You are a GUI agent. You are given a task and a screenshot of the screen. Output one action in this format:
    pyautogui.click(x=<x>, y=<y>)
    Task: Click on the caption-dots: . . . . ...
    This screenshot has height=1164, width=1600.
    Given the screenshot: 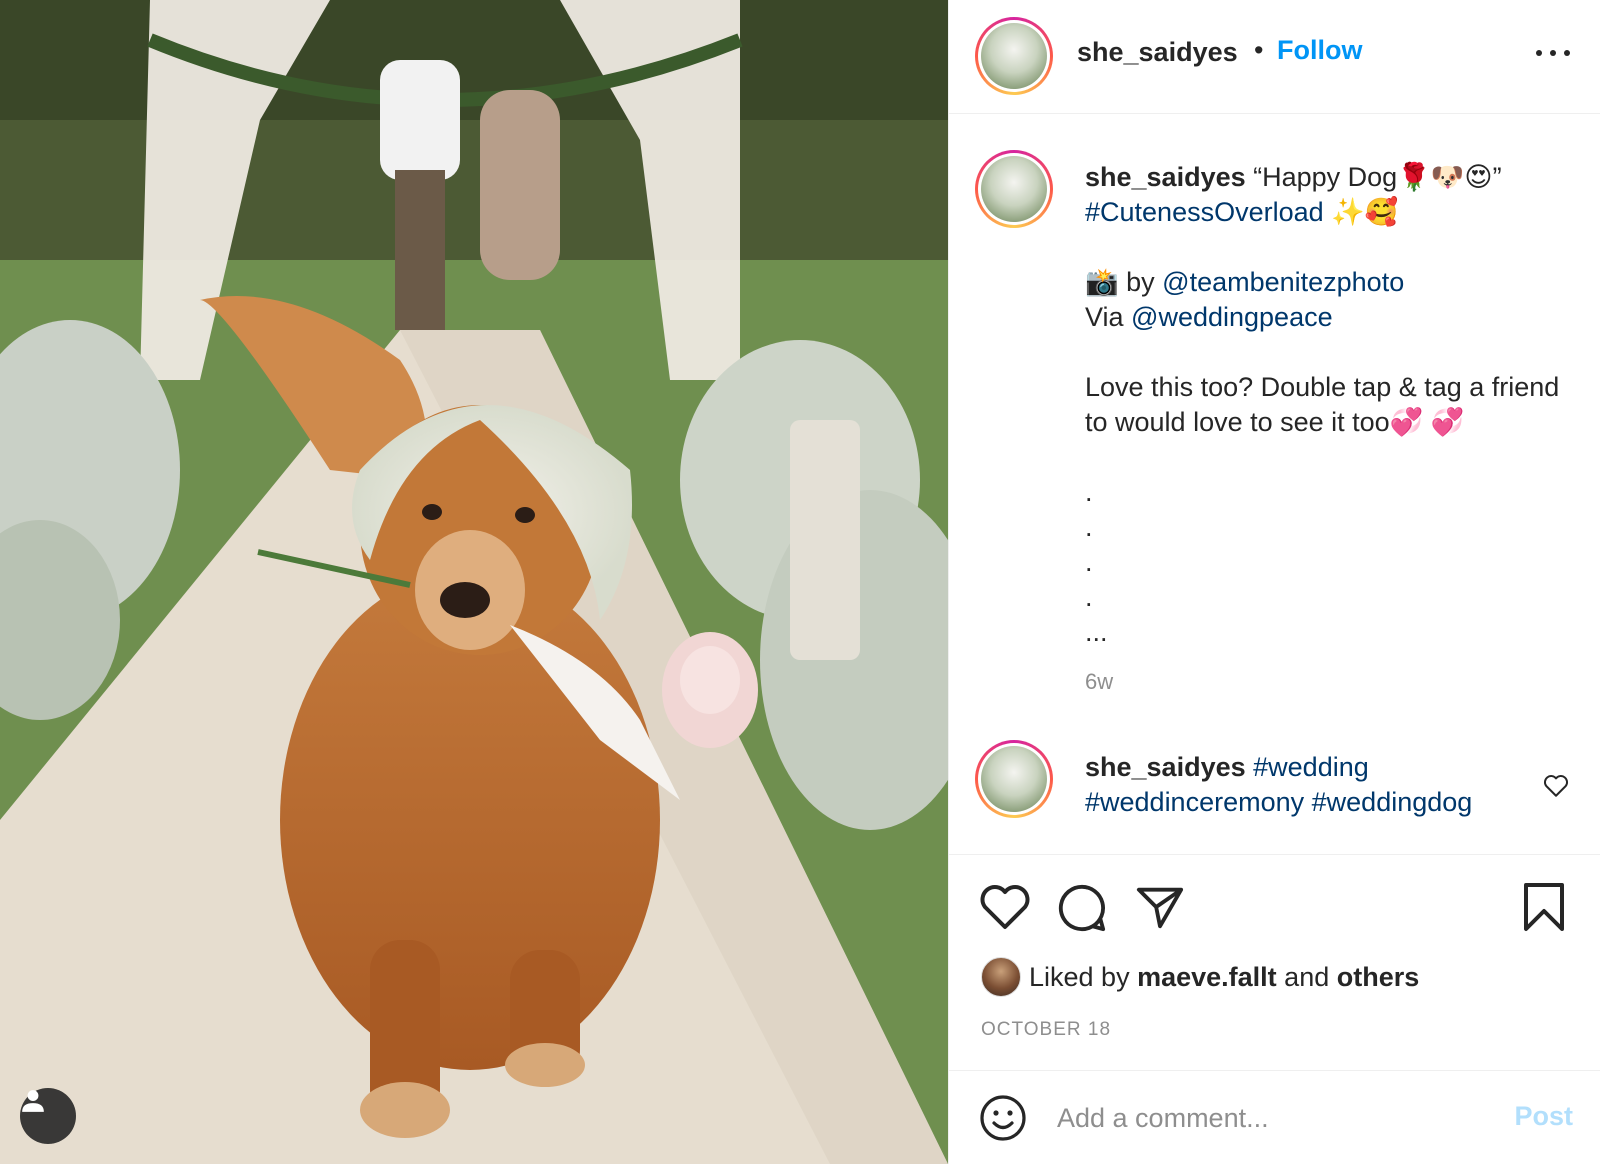 What is the action you would take?
    pyautogui.click(x=1096, y=562)
    